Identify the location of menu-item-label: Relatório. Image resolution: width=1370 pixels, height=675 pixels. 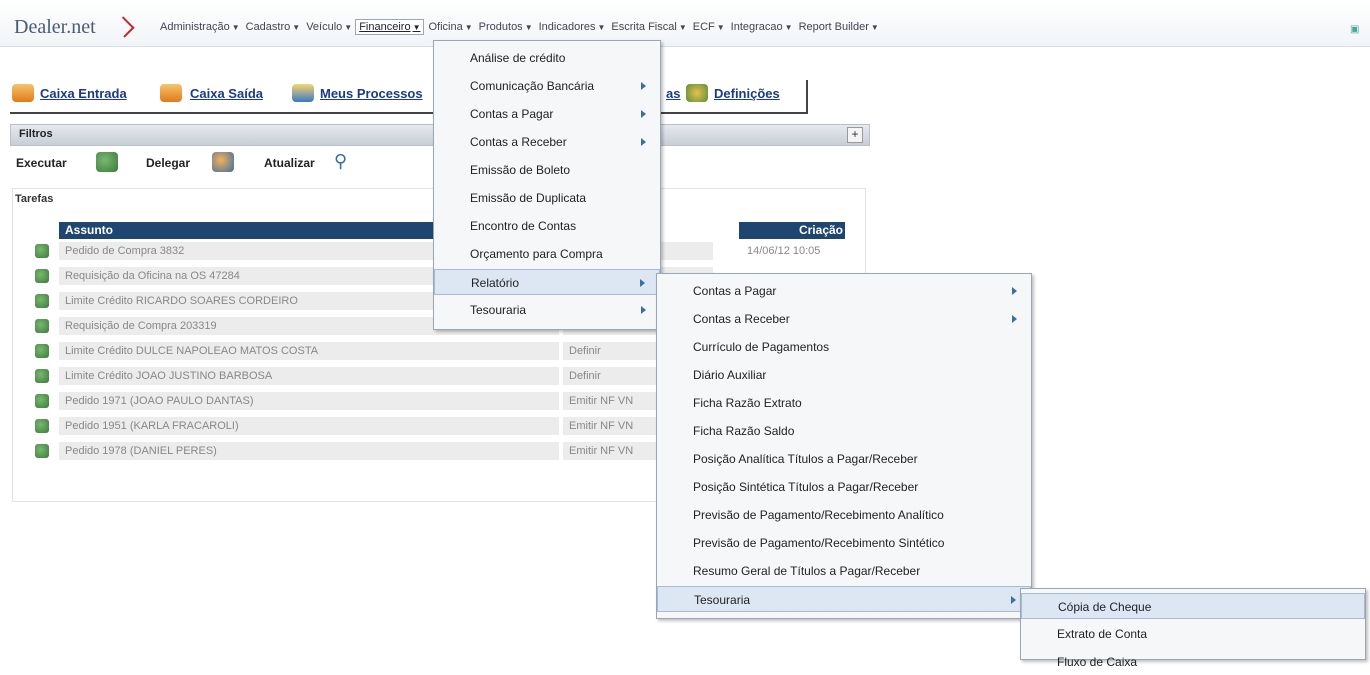
(495, 283).